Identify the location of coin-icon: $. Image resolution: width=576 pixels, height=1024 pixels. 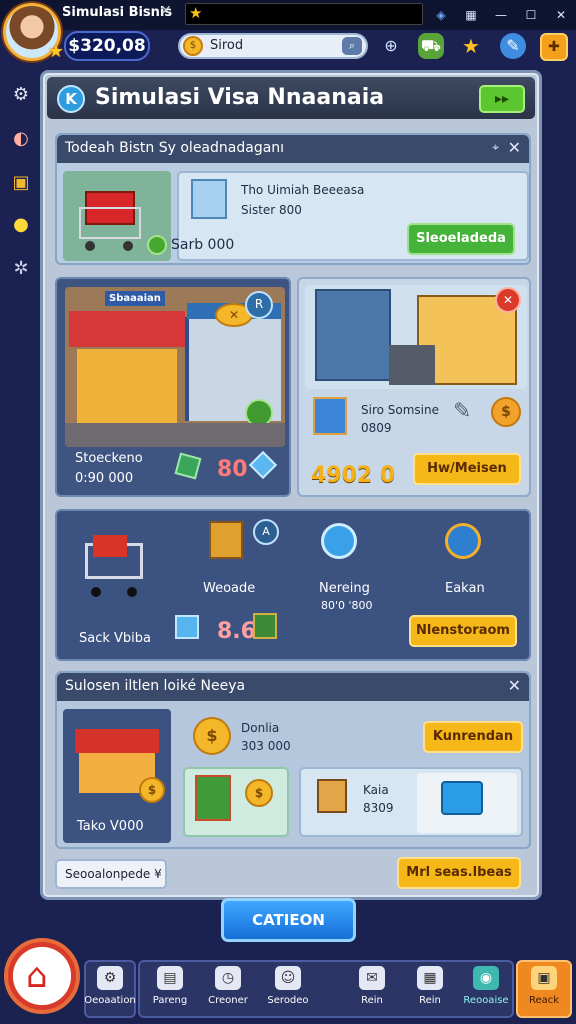
(193, 46).